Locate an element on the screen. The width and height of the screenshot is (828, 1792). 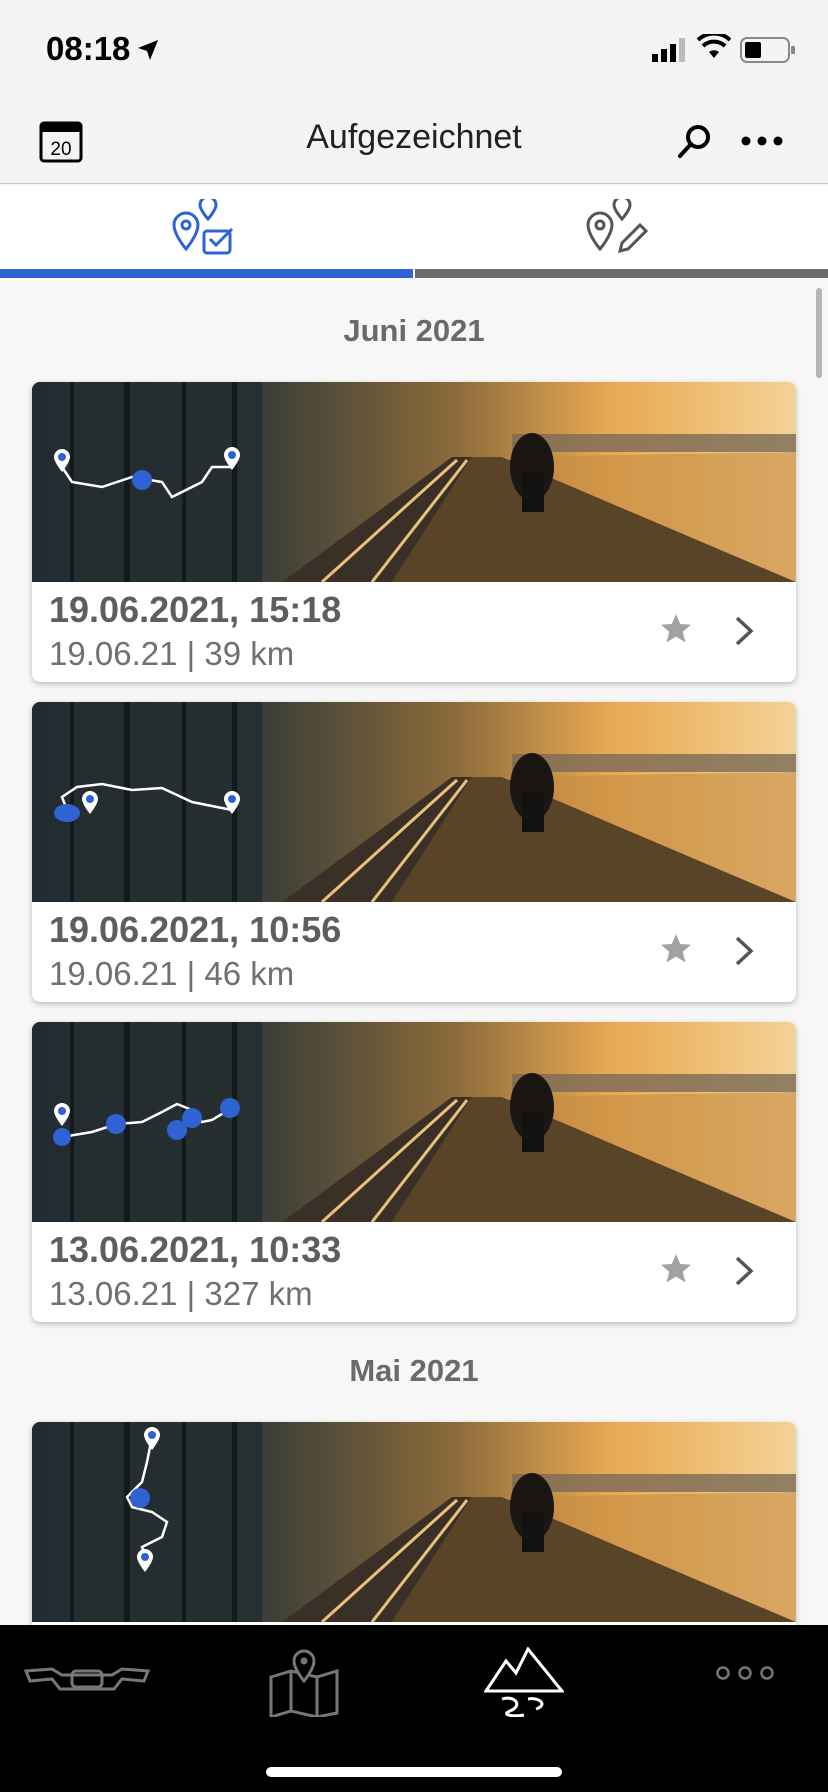
search-icon is located at coordinates (694, 141).